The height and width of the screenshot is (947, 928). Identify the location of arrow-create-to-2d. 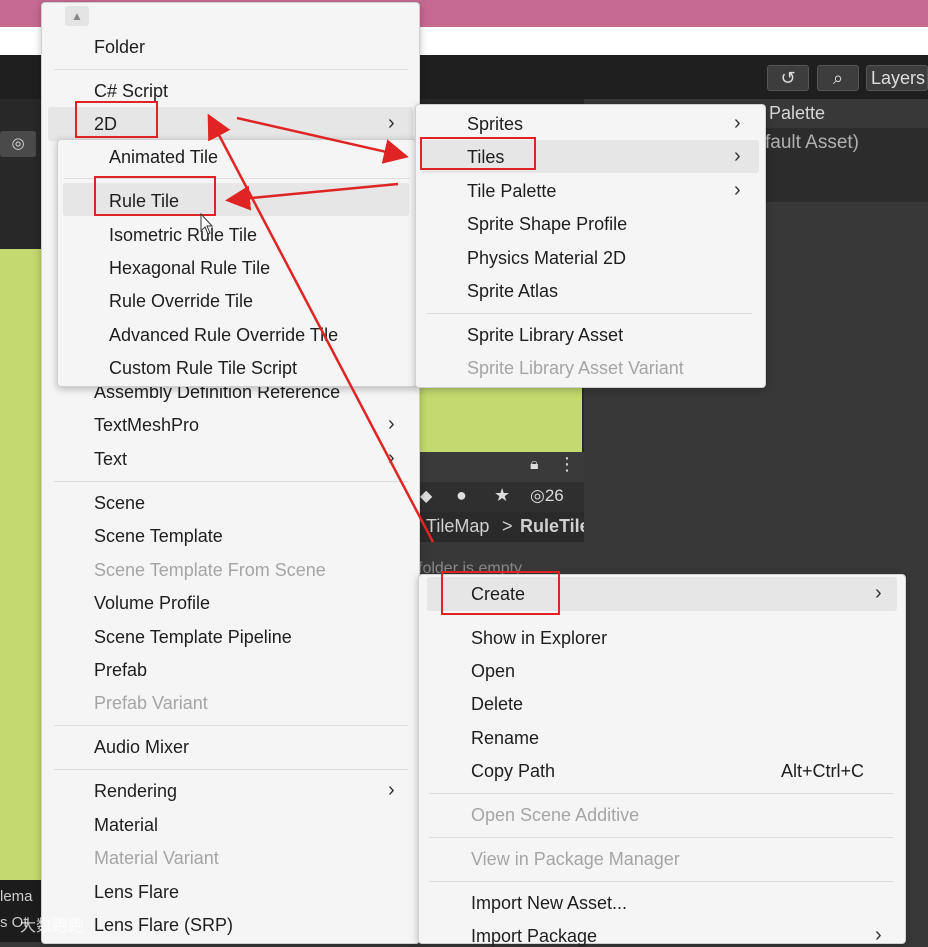
(321, 328).